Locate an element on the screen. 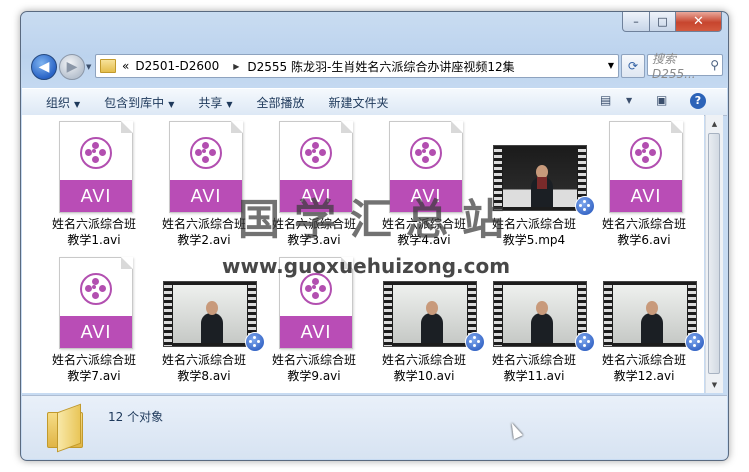 The height and width of the screenshot is (472, 749). file-name-line: 教学6.avi is located at coordinates (644, 240).